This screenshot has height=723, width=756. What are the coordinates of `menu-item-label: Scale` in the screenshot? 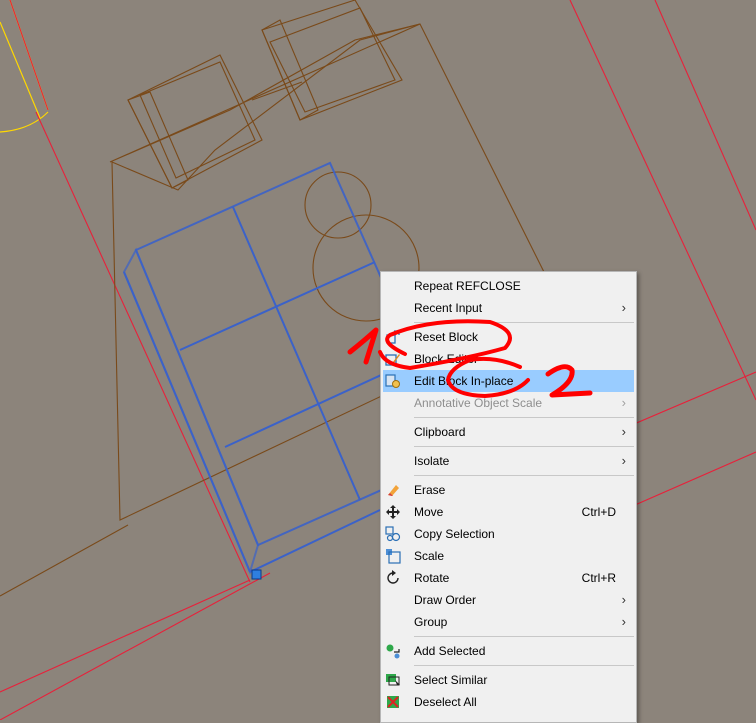 It's located at (429, 556).